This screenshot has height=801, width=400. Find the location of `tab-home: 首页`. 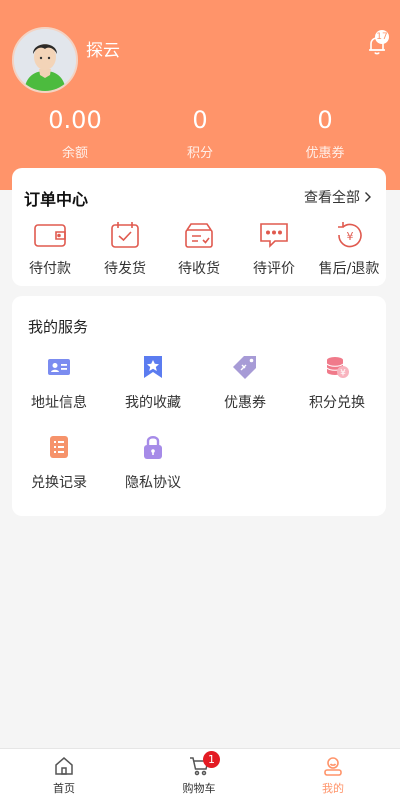

tab-home: 首页 is located at coordinates (64, 775).